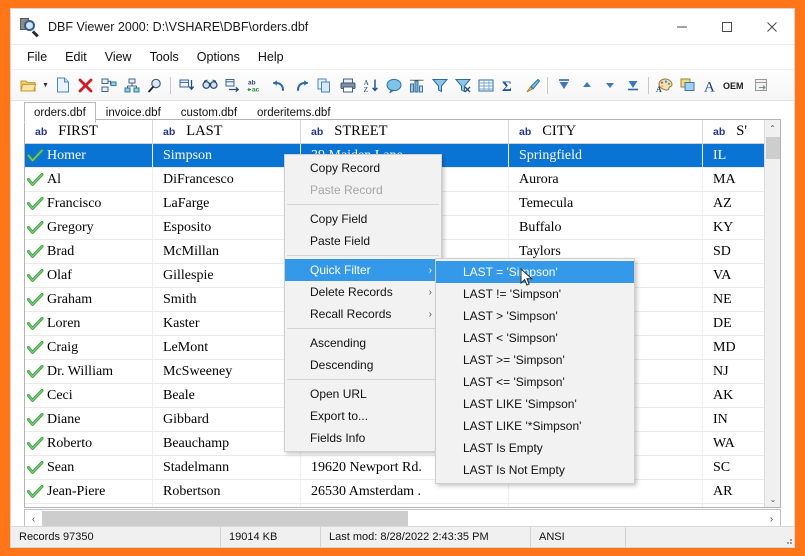 This screenshot has height=556, width=805. What do you see at coordinates (734, 395) in the screenshot?
I see `cell-state: AK` at bounding box center [734, 395].